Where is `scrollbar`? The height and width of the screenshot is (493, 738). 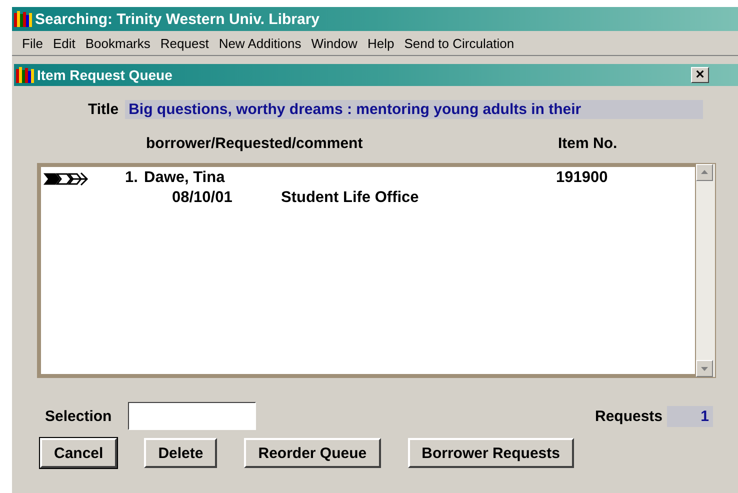
scrollbar is located at coordinates (705, 270).